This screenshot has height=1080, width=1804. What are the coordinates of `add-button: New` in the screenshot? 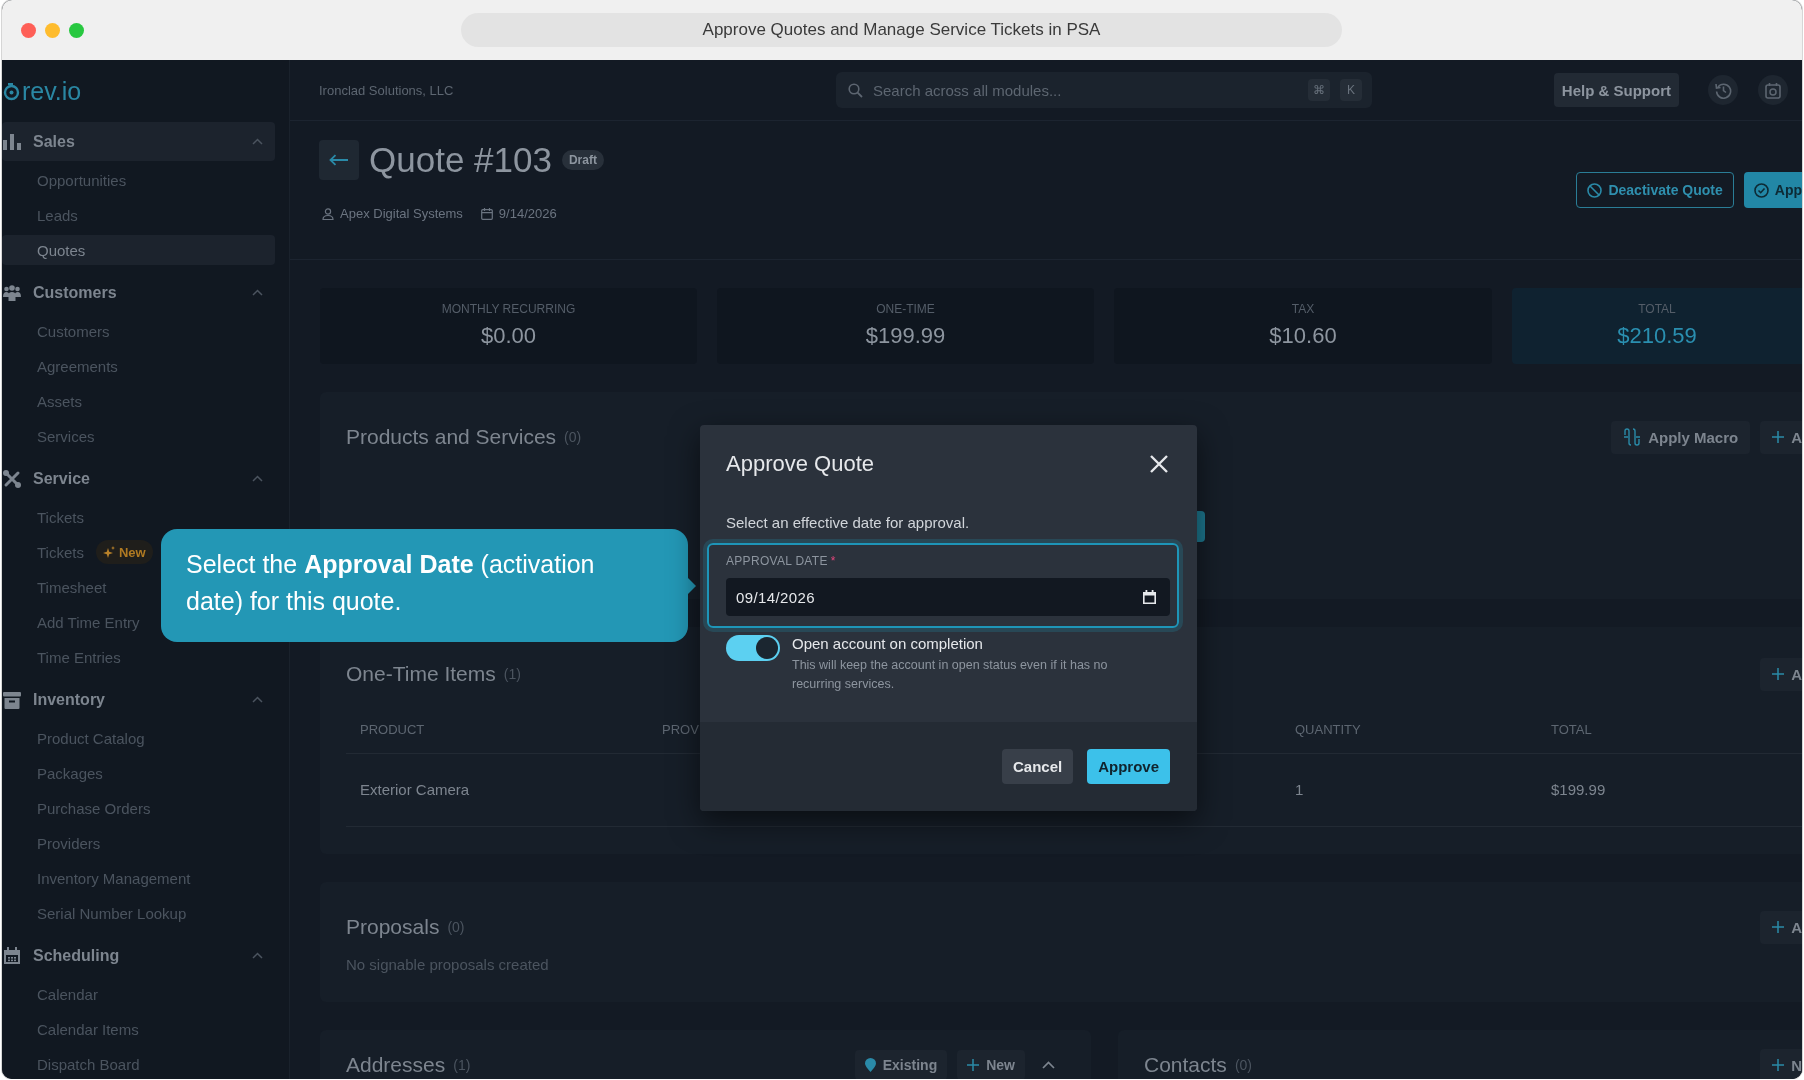 It's located at (991, 1064).